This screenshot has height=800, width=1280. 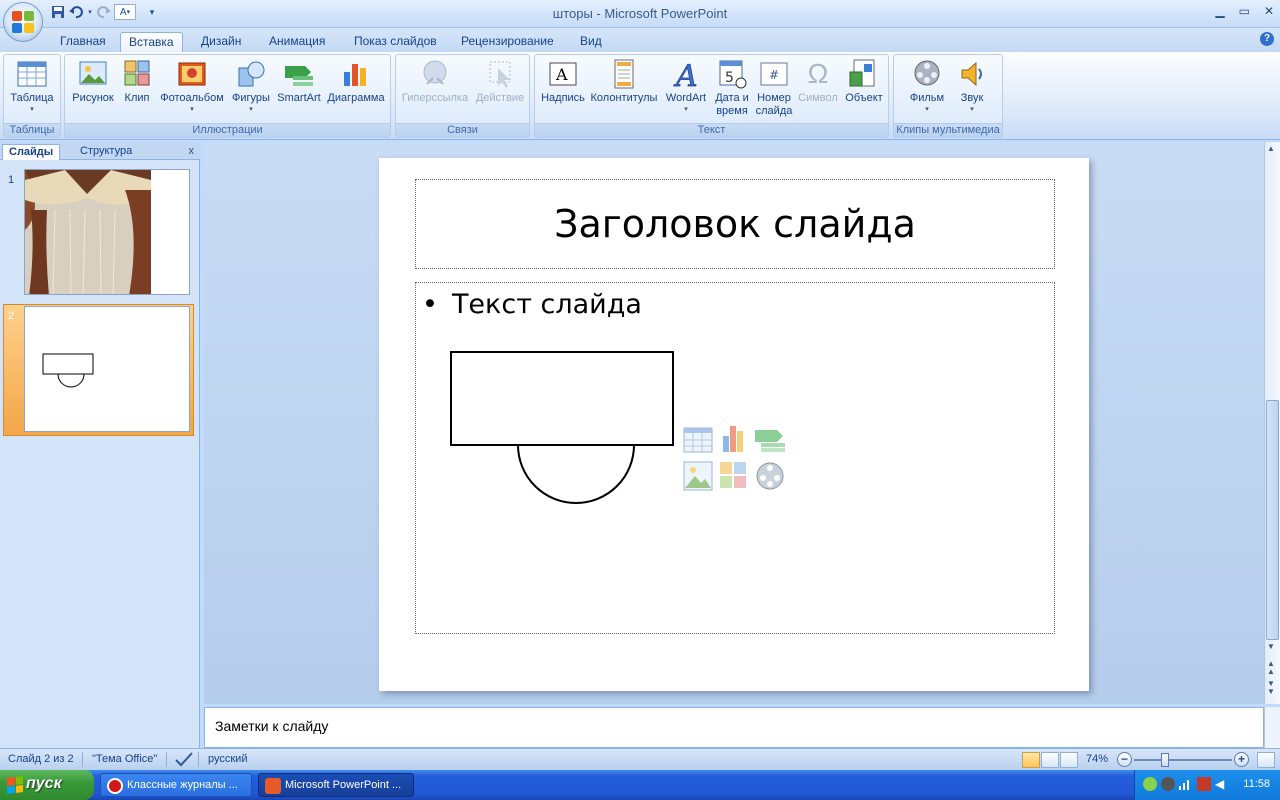 I want to click on smartart-icon, so click(x=299, y=74).